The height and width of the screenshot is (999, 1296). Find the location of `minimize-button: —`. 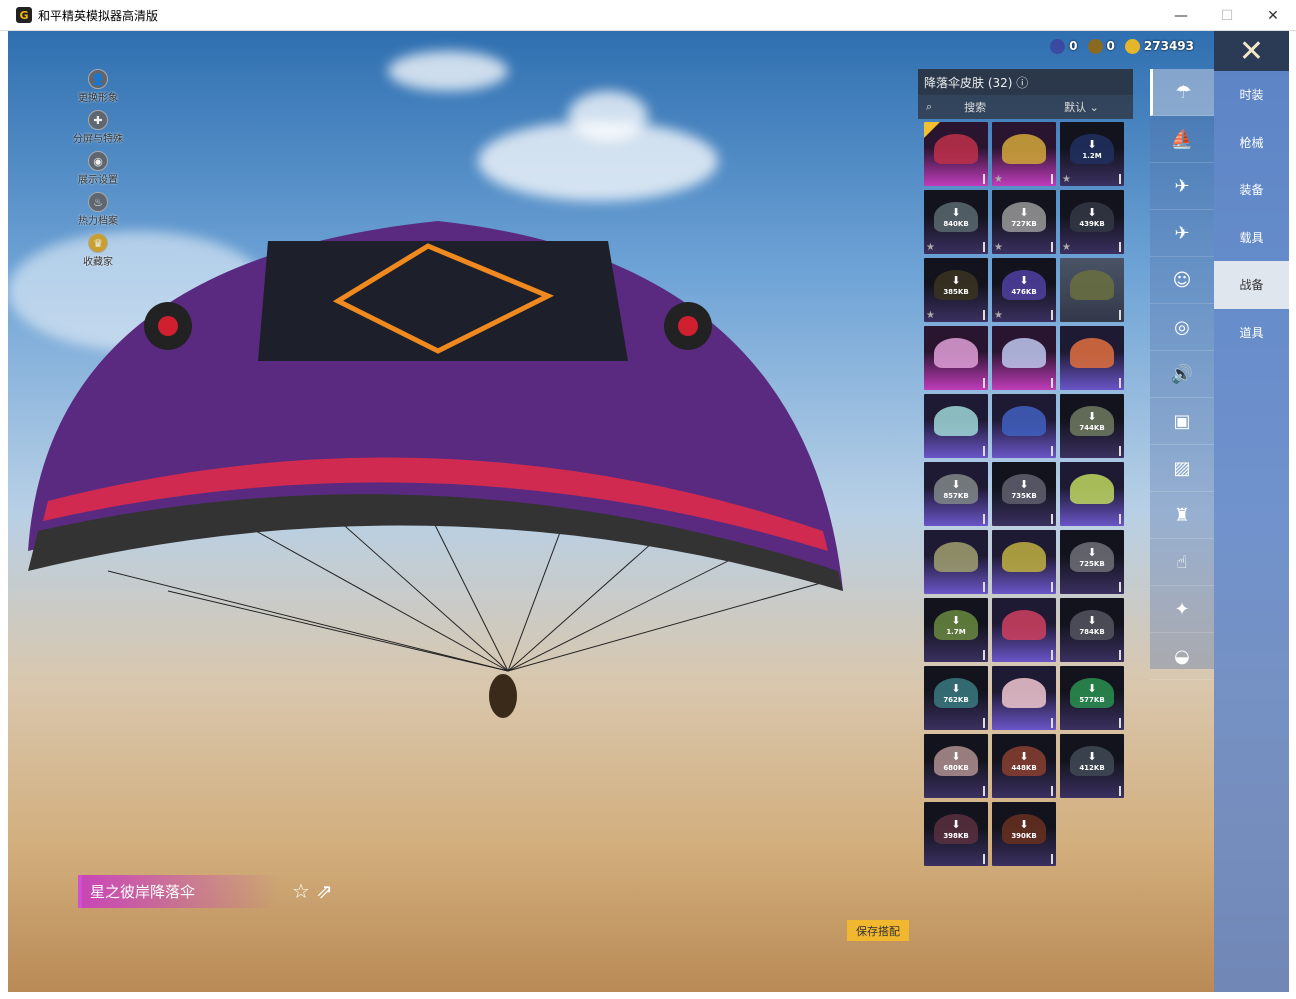

minimize-button: — is located at coordinates (1181, 15).